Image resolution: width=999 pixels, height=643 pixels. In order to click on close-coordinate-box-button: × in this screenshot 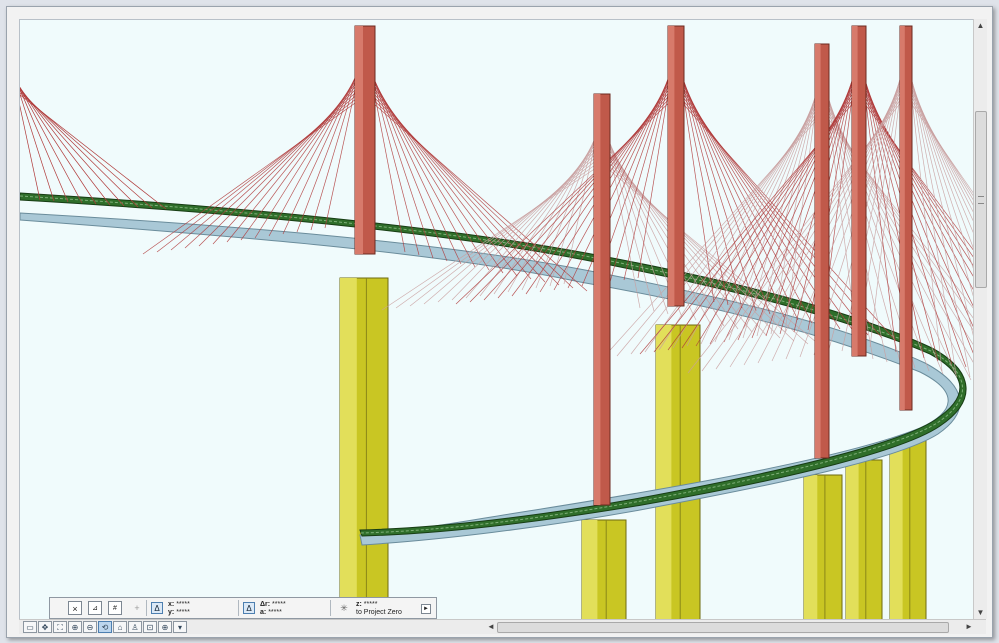, I will do `click(75, 608)`.